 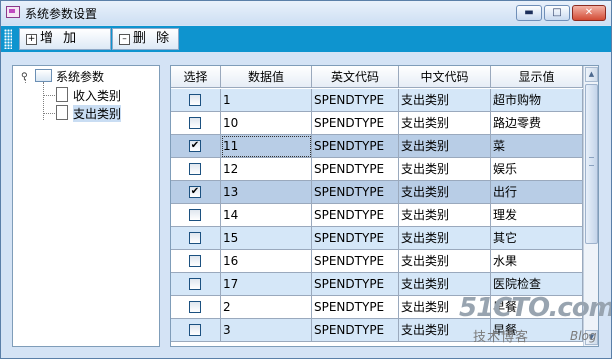 I want to click on column-header: 选择, so click(x=196, y=77).